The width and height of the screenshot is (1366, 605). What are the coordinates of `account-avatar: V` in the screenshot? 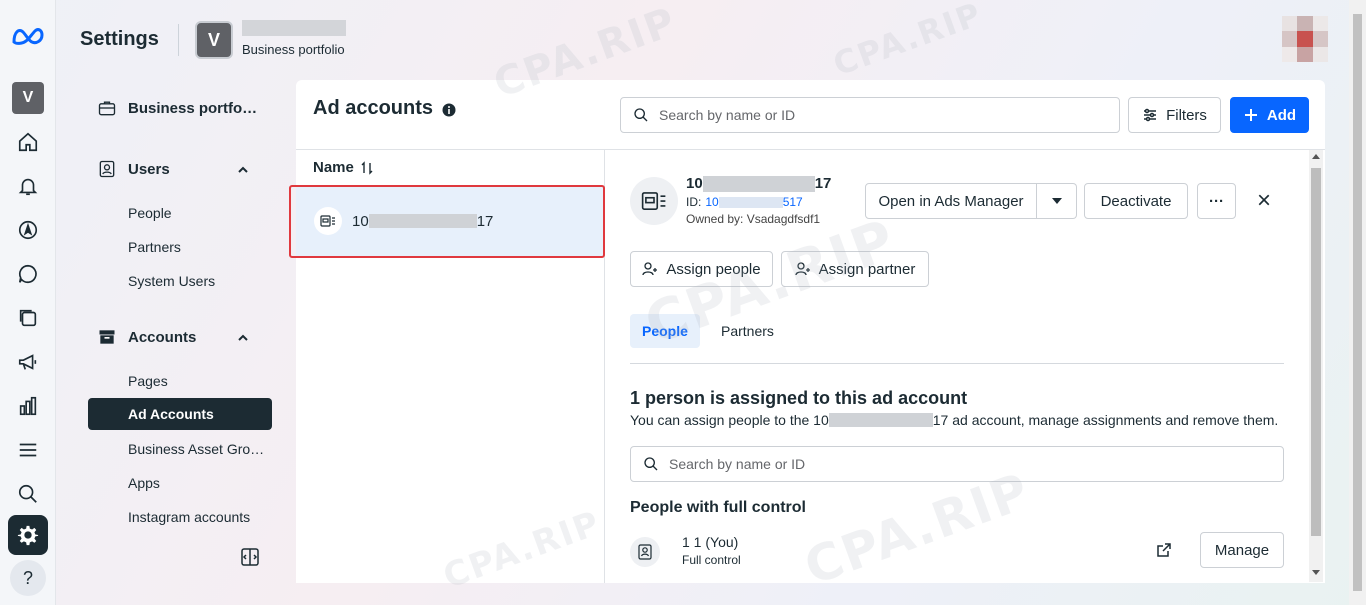 It's located at (28, 98).